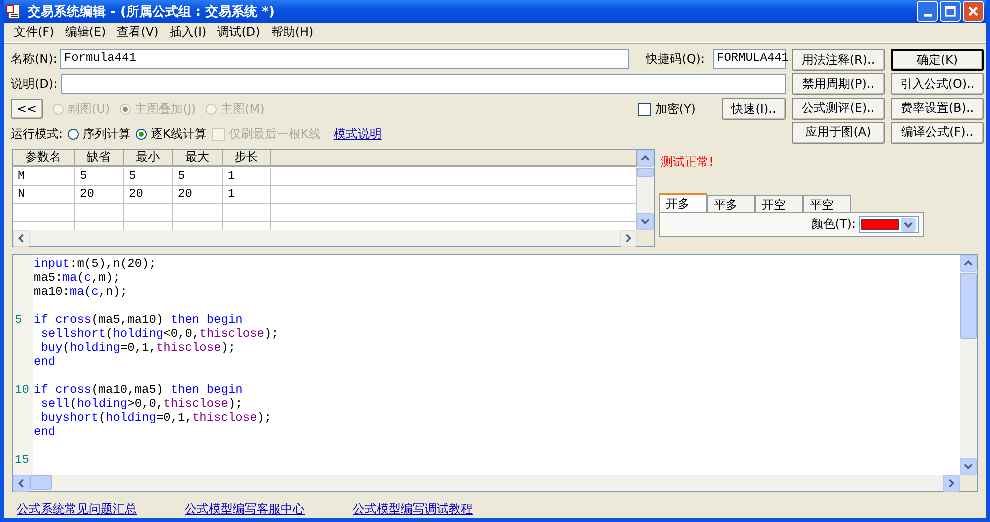 Image resolution: width=990 pixels, height=522 pixels. Describe the element at coordinates (294, 32) in the screenshot. I see `menu-item: 帮助(H)` at that location.